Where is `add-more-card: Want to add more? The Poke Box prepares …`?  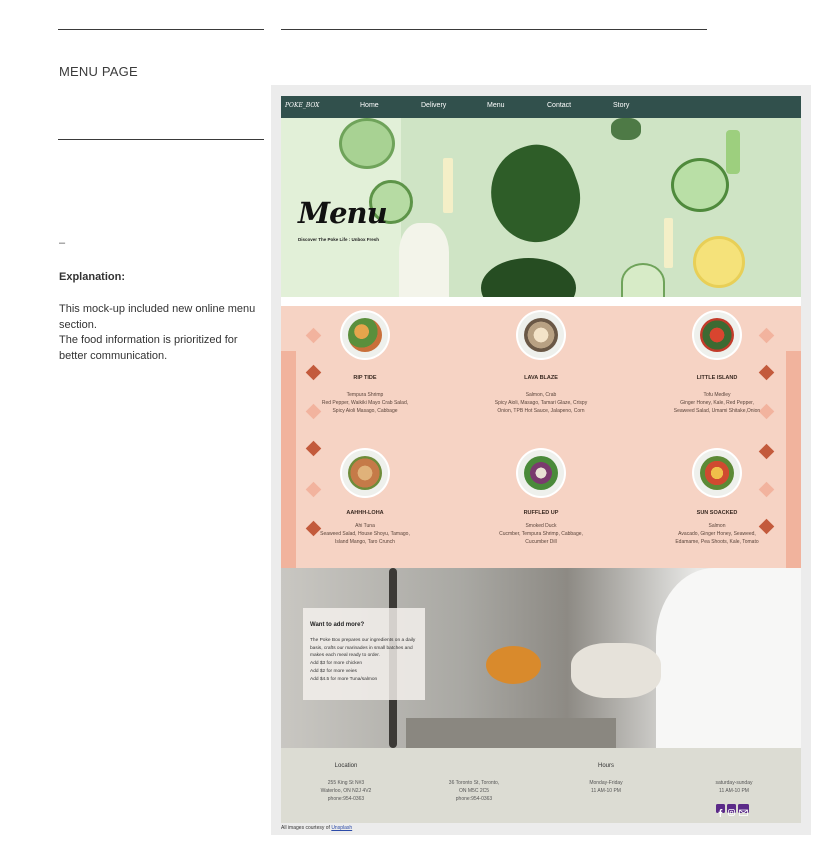
add-more-card: Want to add more? The Poke Box prepares … is located at coordinates (364, 654).